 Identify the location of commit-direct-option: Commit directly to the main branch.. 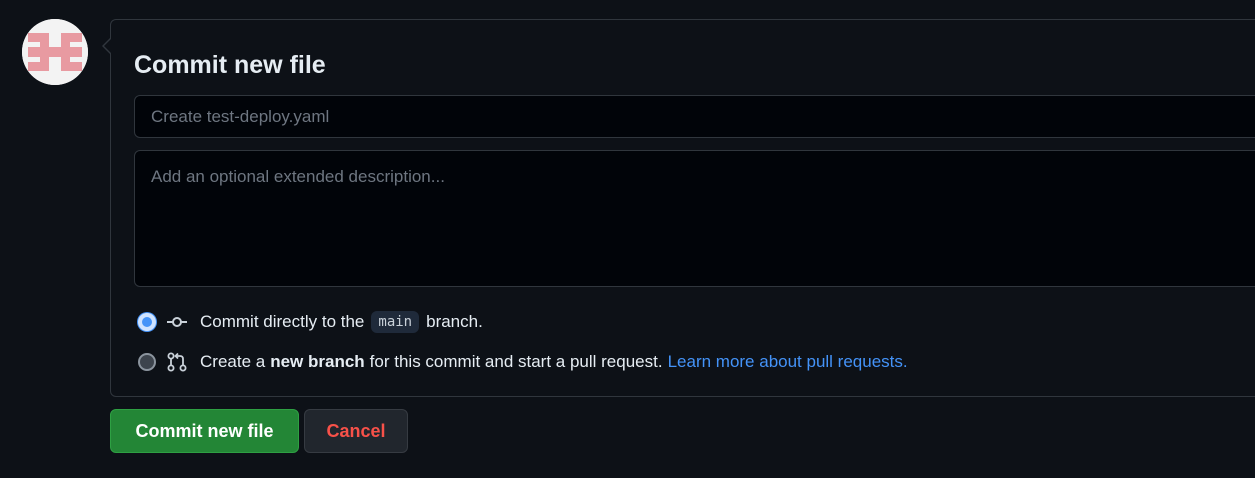
(310, 322).